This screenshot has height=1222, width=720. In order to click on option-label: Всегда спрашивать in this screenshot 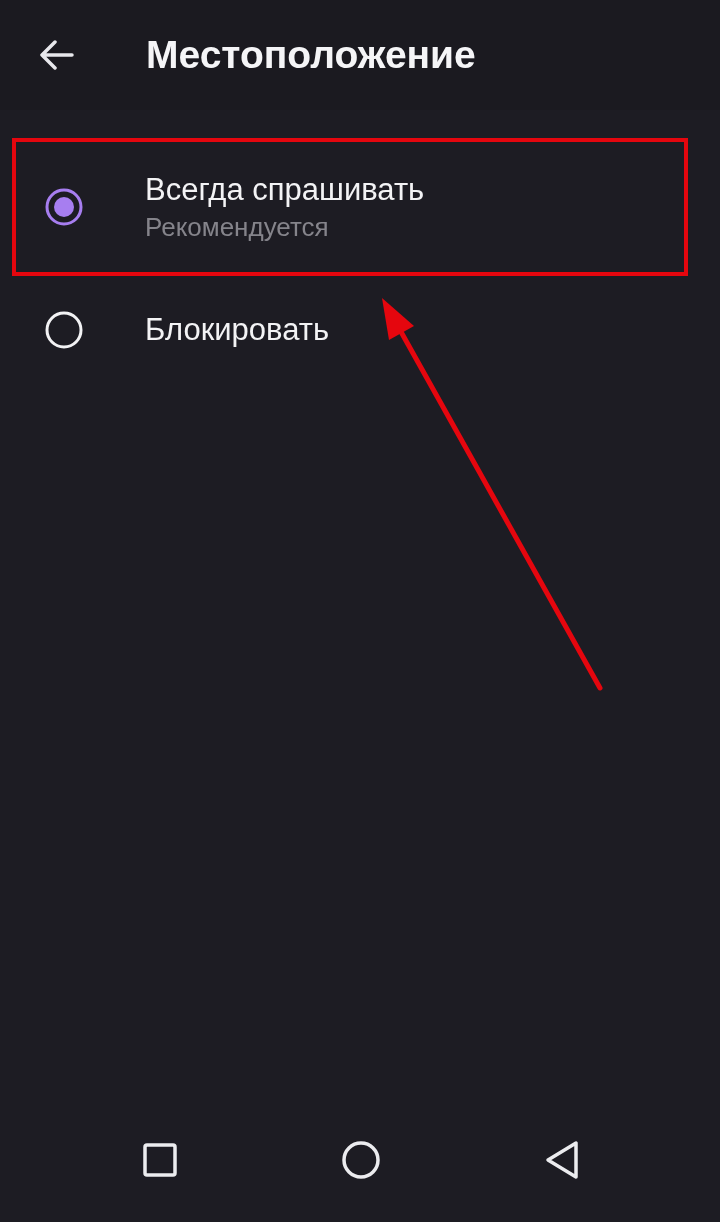, I will do `click(285, 189)`.